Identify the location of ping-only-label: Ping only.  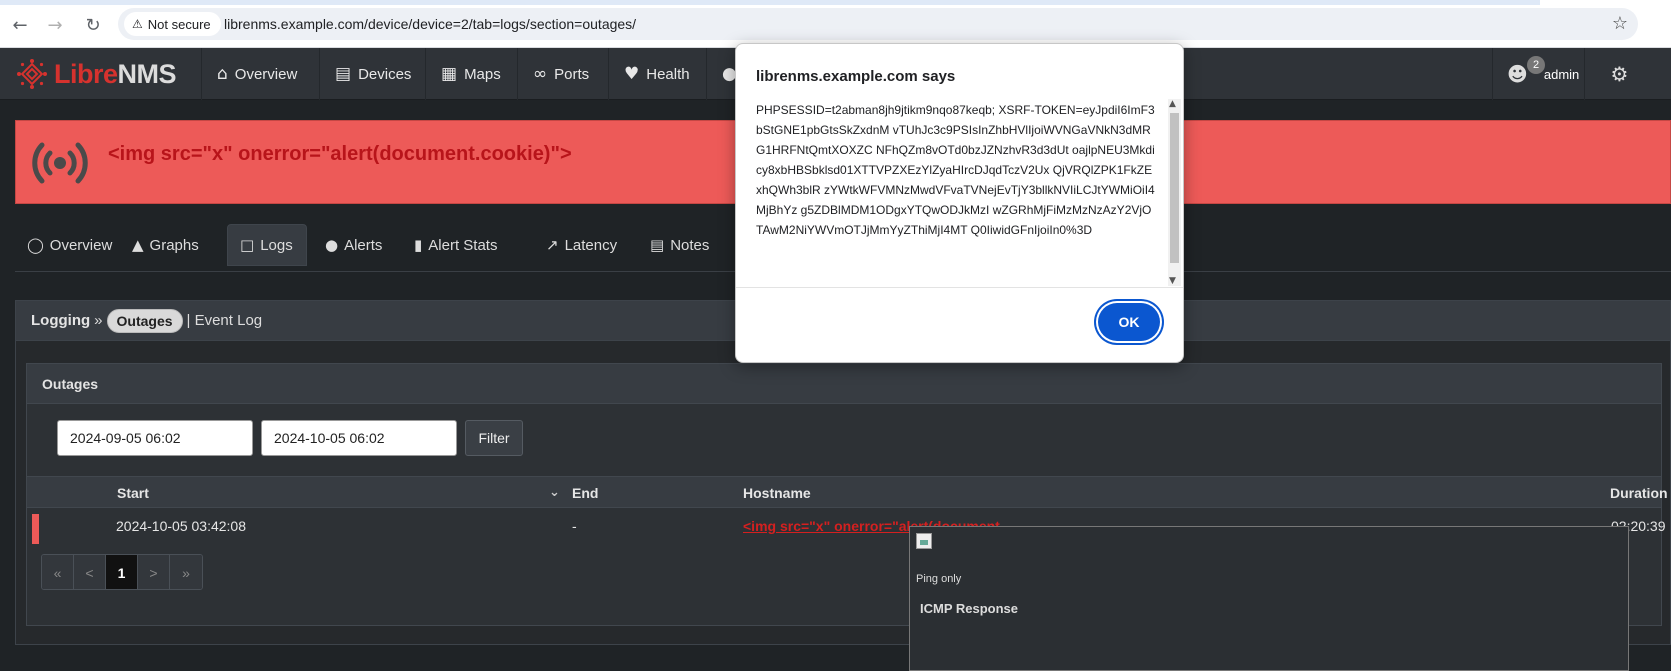
(939, 579).